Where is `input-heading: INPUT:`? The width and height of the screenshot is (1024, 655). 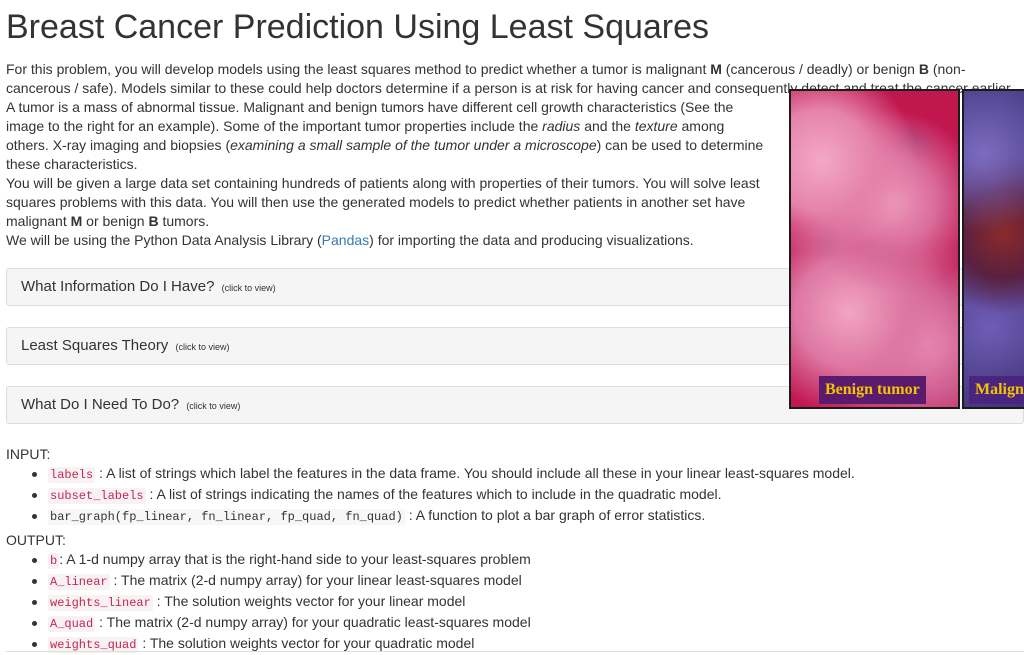
input-heading: INPUT: is located at coordinates (28, 454).